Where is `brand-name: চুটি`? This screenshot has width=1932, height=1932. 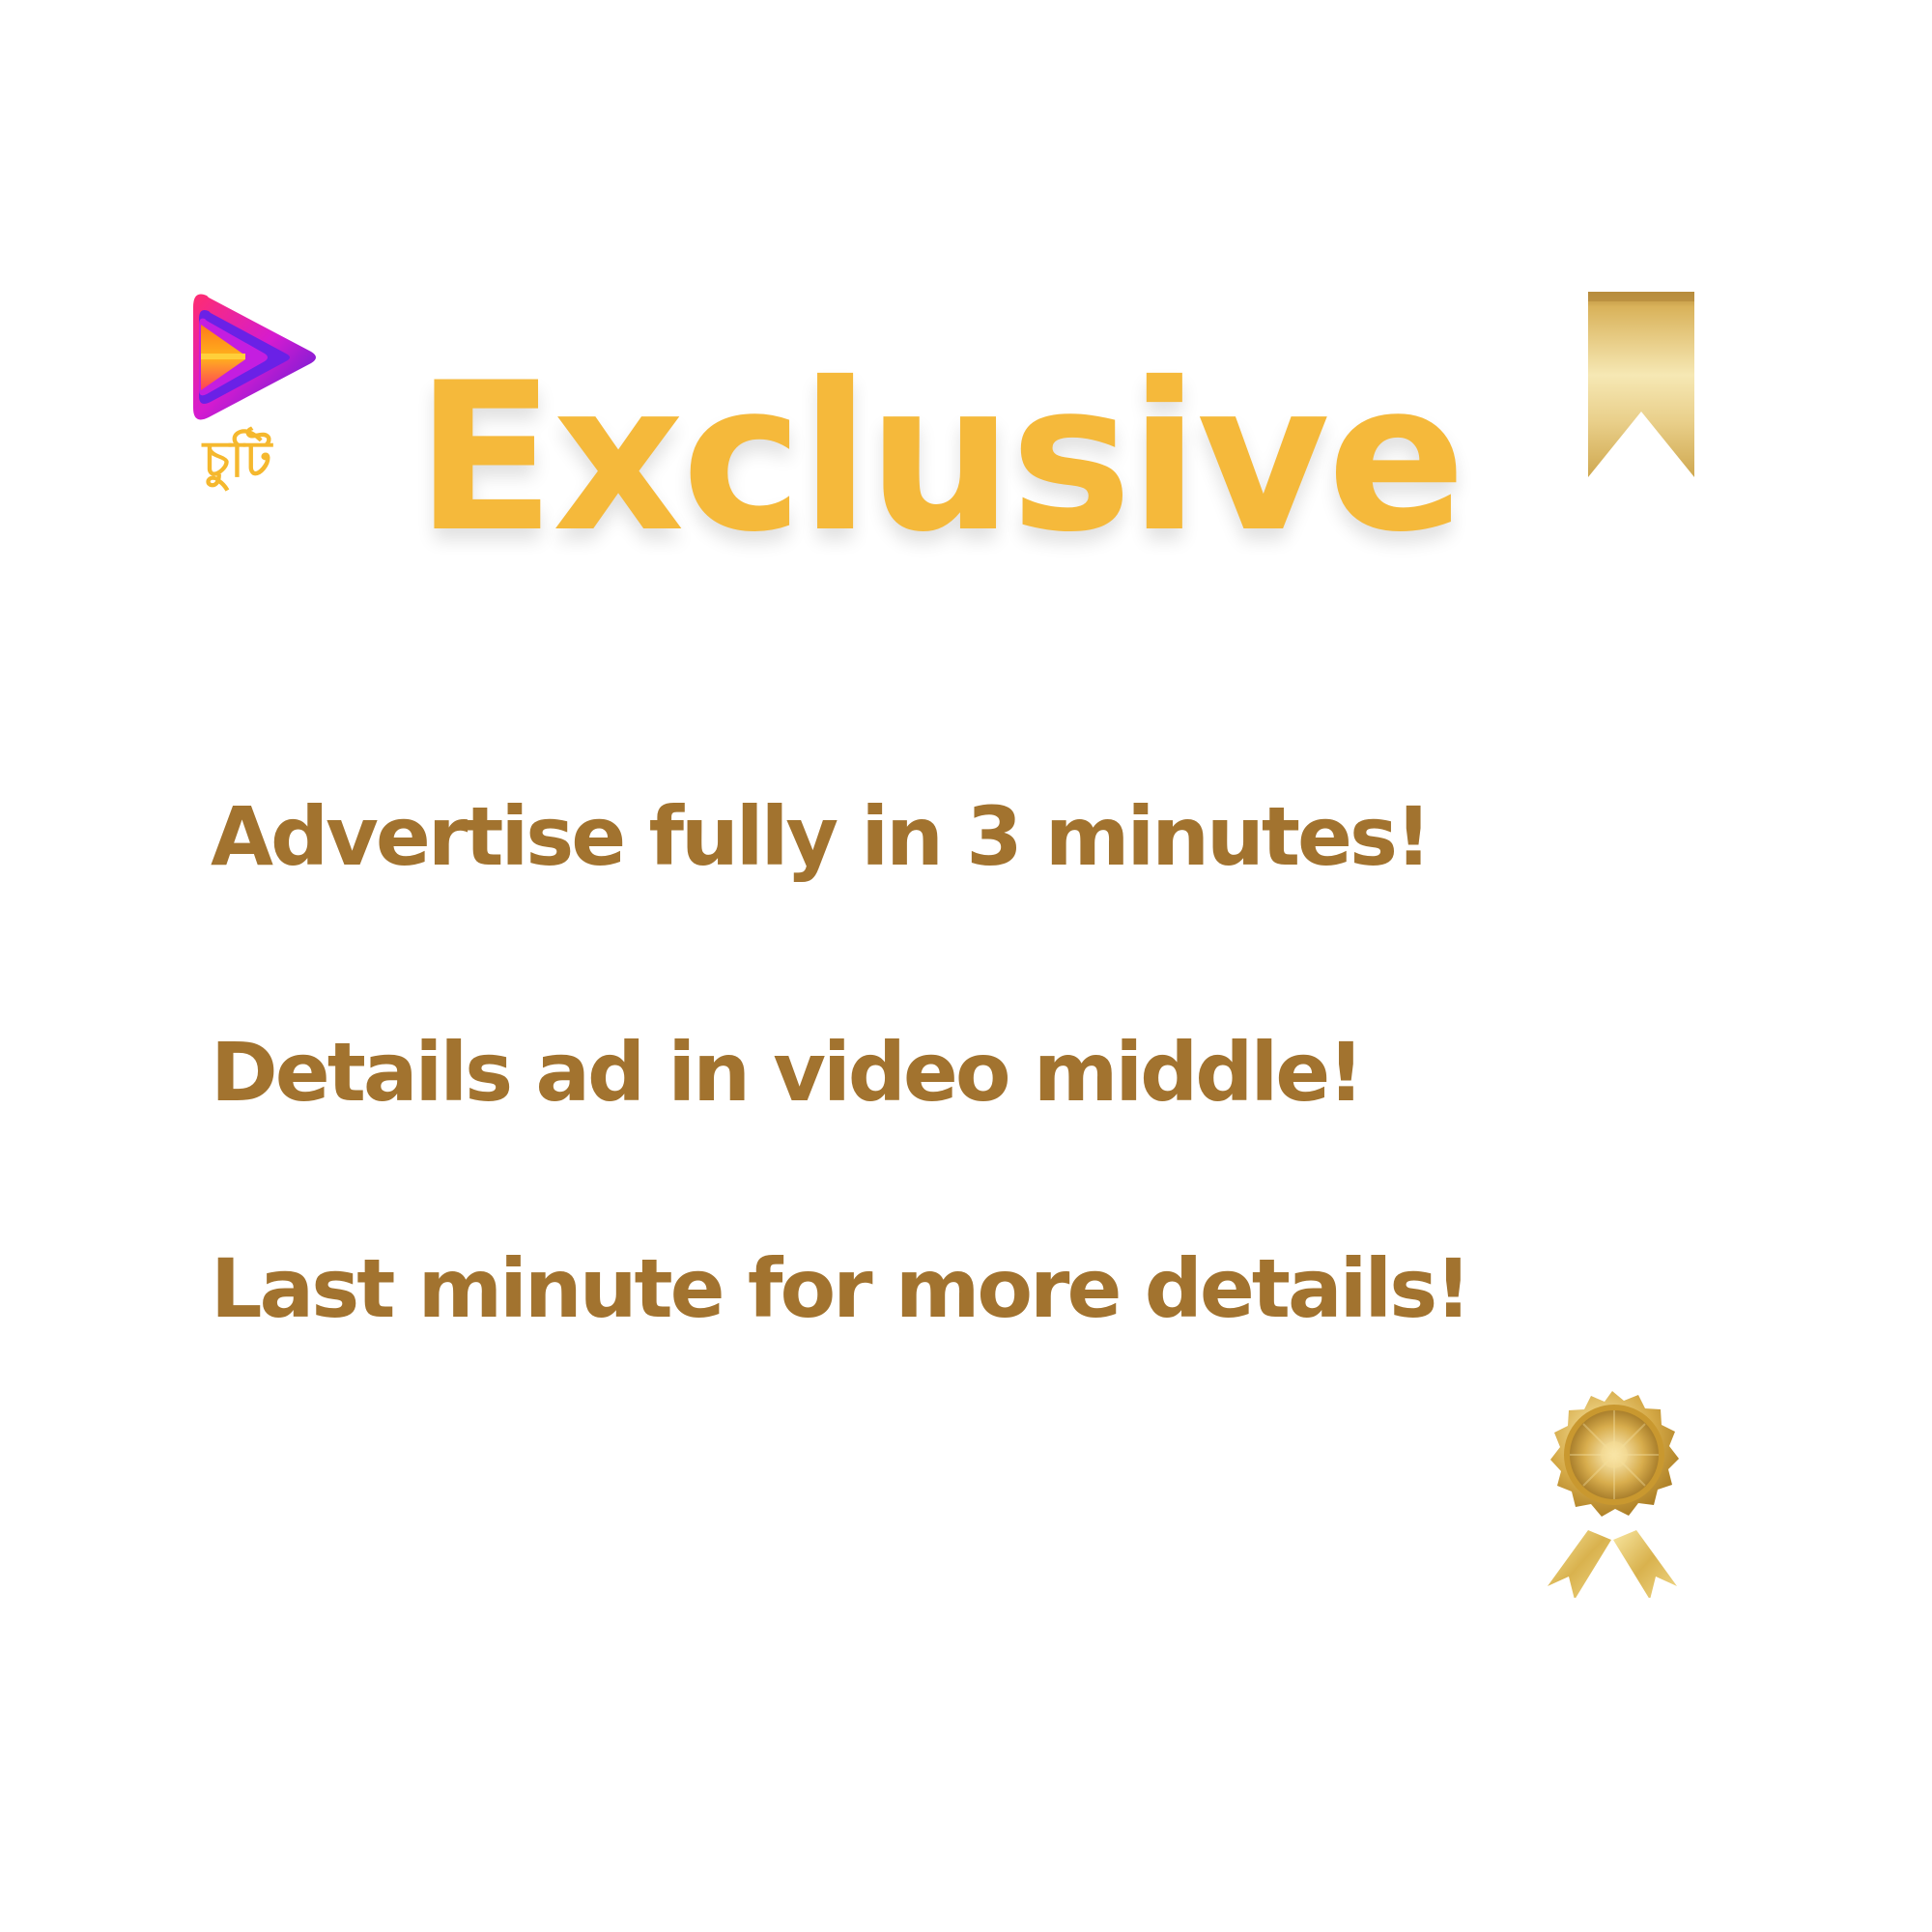 brand-name: চুটি is located at coordinates (237, 460).